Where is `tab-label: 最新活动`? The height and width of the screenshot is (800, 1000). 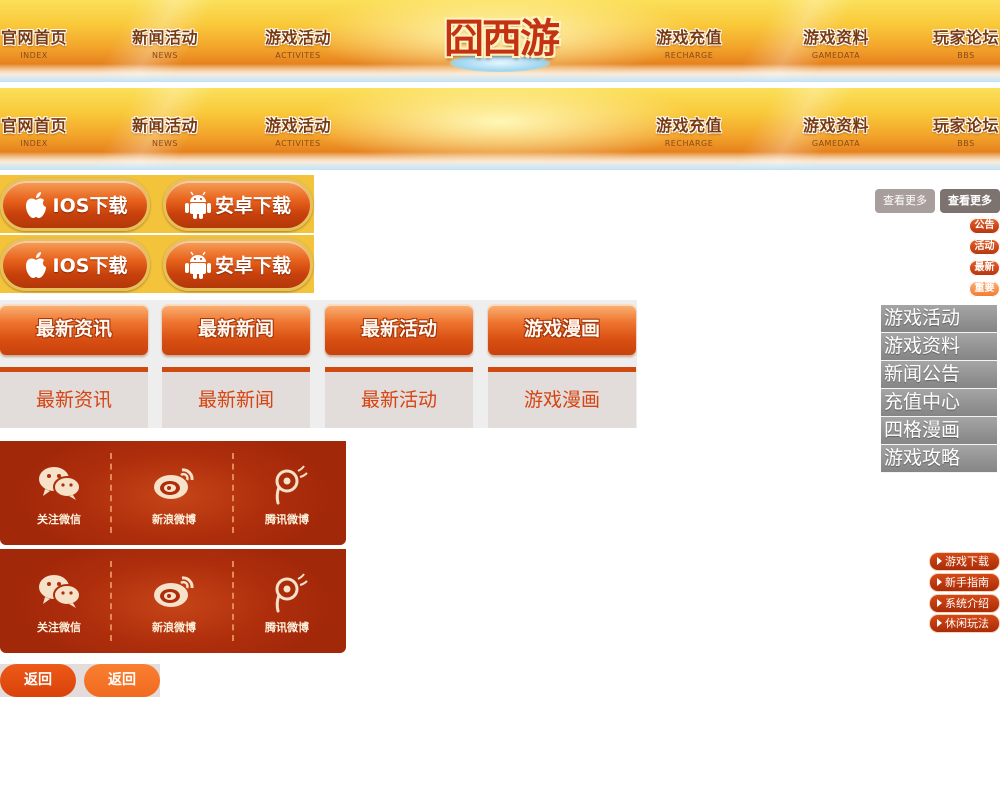
tab-label: 最新活动 is located at coordinates (398, 400).